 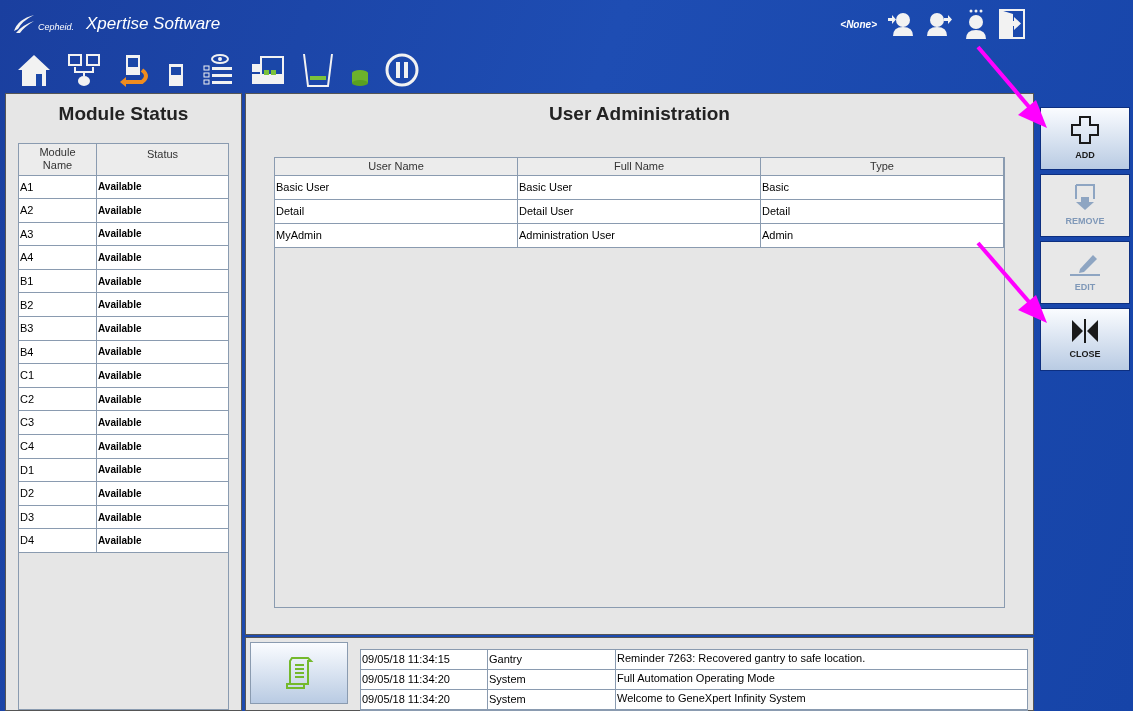 What do you see at coordinates (402, 70) in the screenshot?
I see `pause-icon` at bounding box center [402, 70].